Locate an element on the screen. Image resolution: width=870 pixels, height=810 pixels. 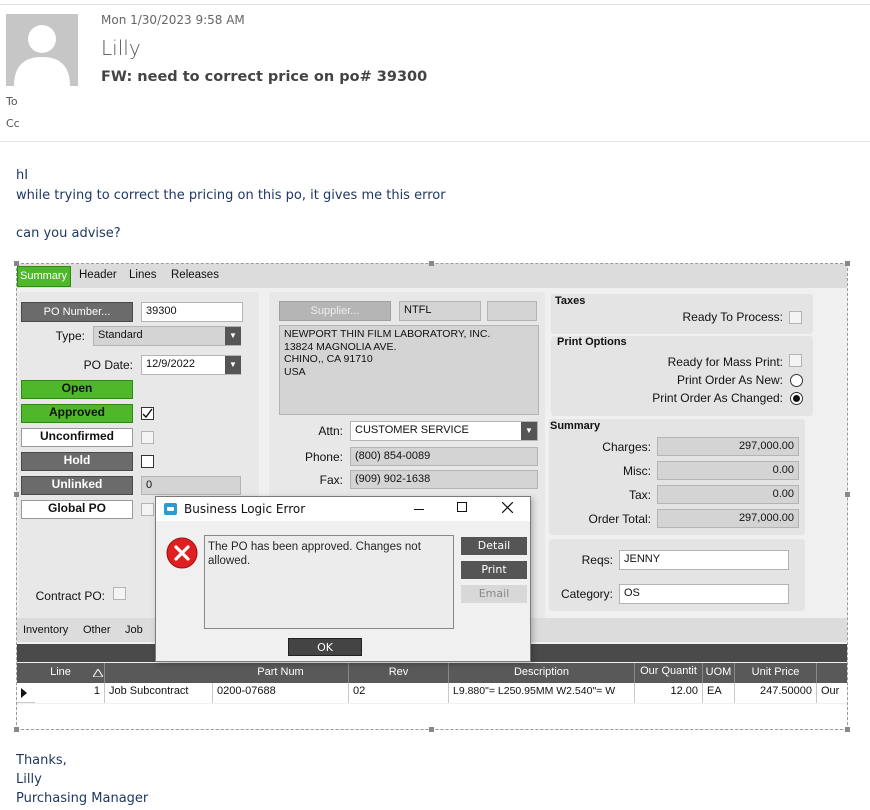
cell-overflow: Our is located at coordinates (832, 693).